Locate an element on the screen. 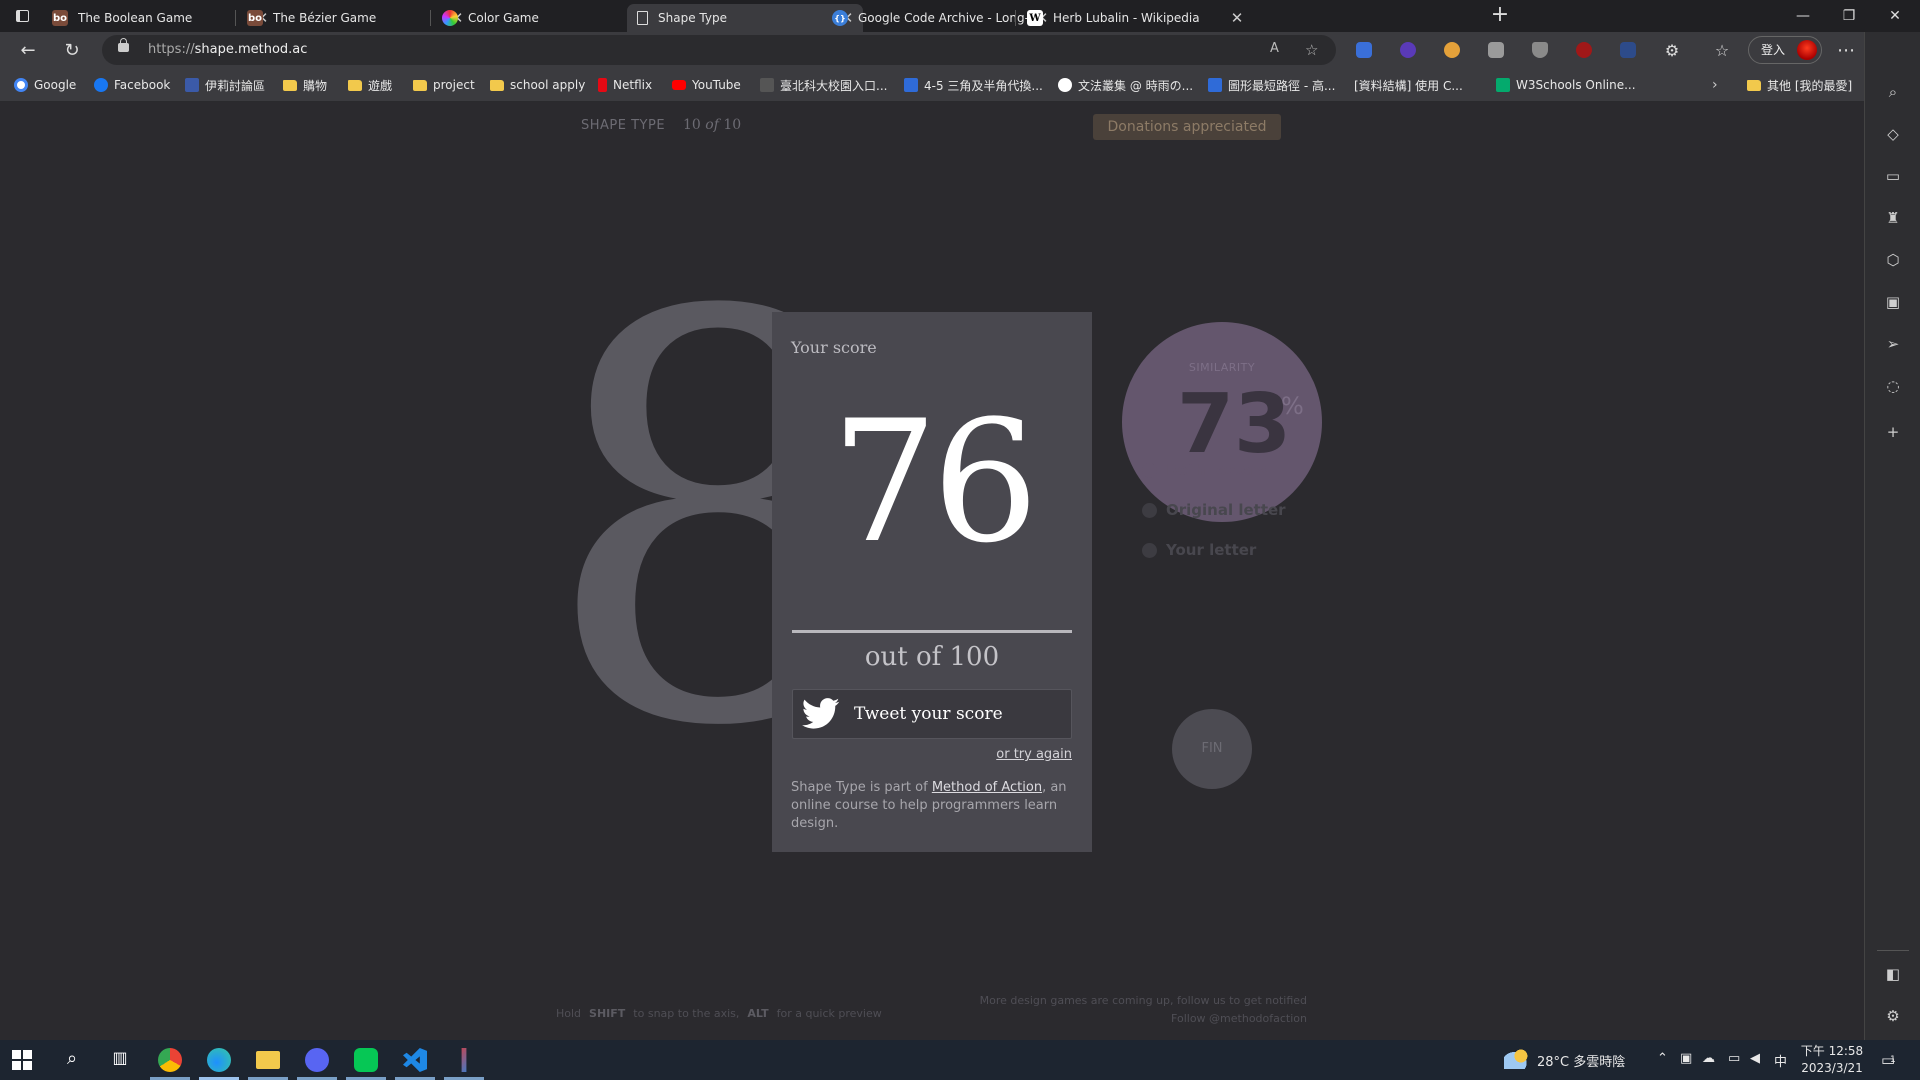 The width and height of the screenshot is (1920, 1080). refresh-icon: ↻ is located at coordinates (72, 50).